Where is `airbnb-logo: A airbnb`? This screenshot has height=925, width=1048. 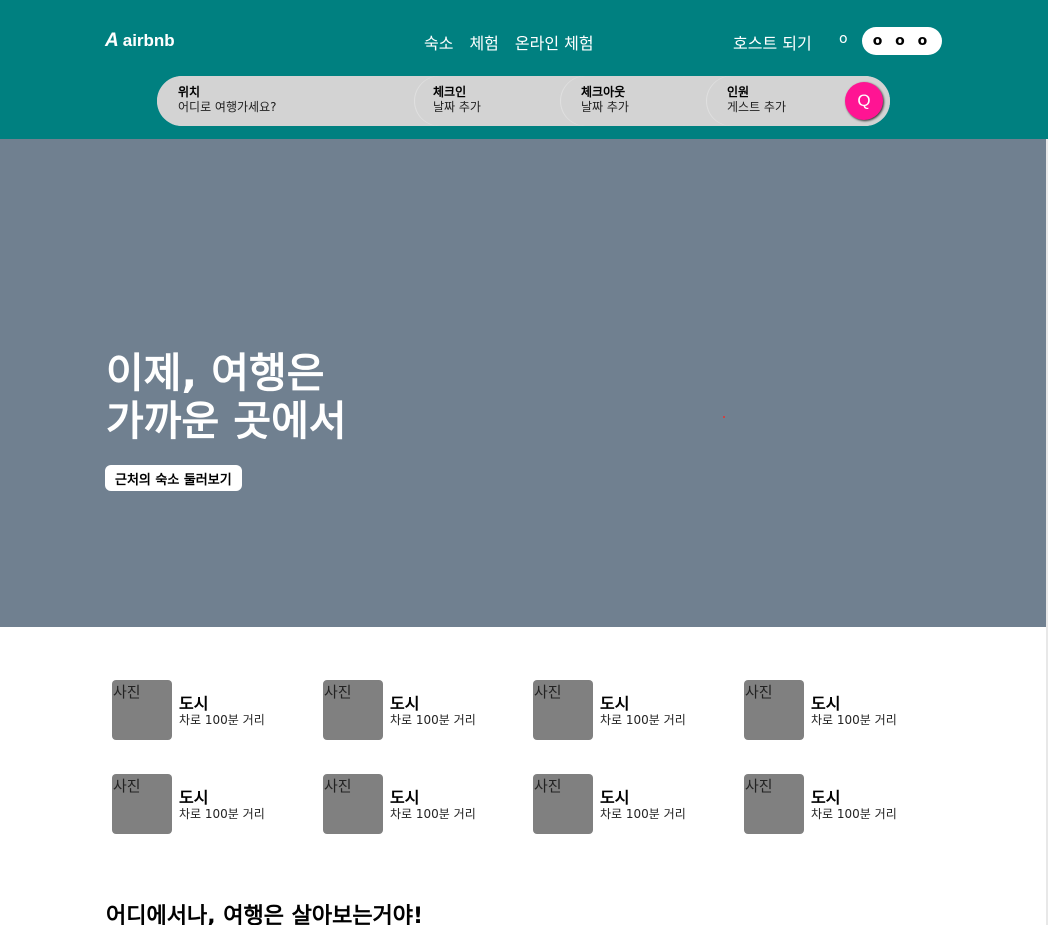
airbnb-logo: A airbnb is located at coordinates (140, 41).